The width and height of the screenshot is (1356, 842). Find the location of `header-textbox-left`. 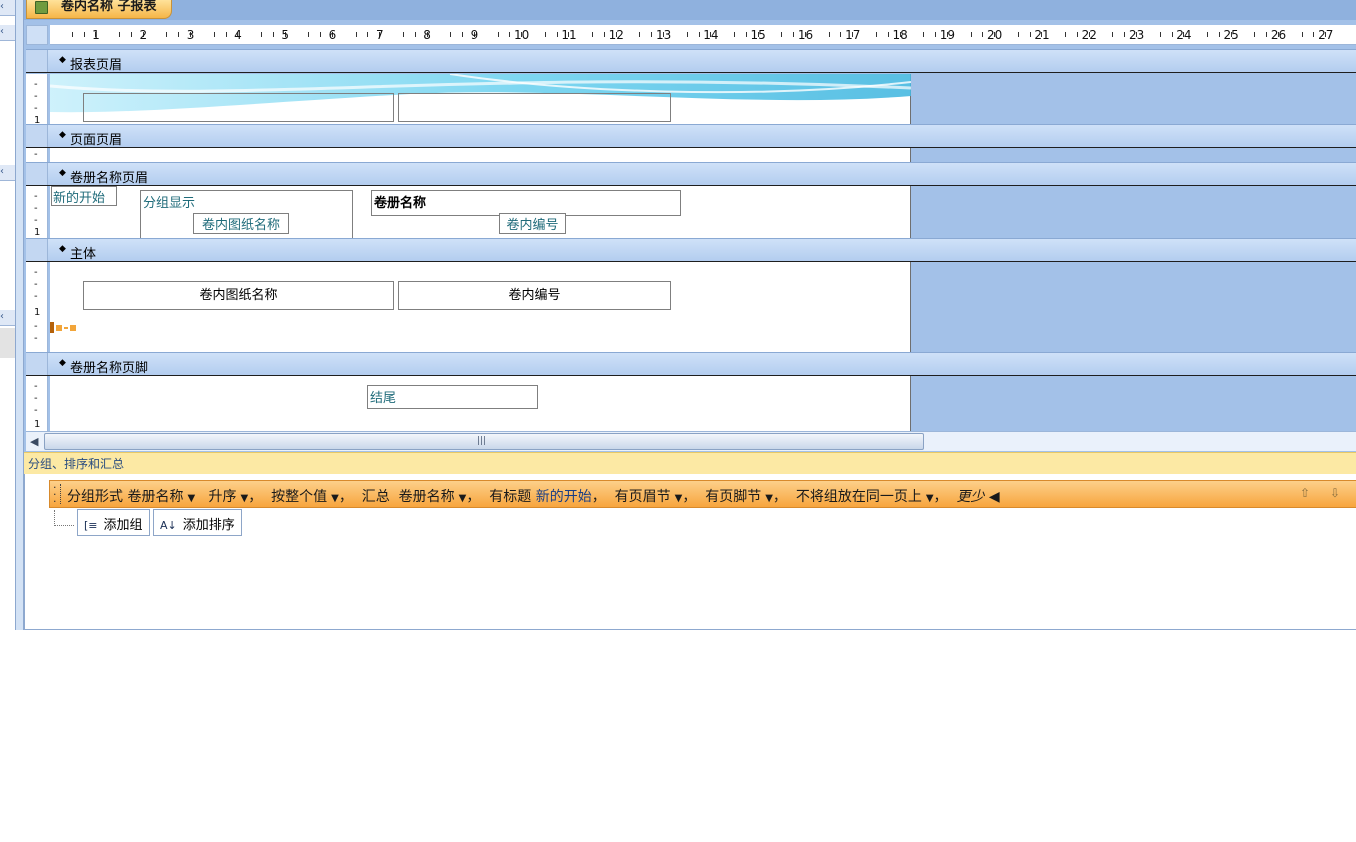

header-textbox-left is located at coordinates (238, 107).